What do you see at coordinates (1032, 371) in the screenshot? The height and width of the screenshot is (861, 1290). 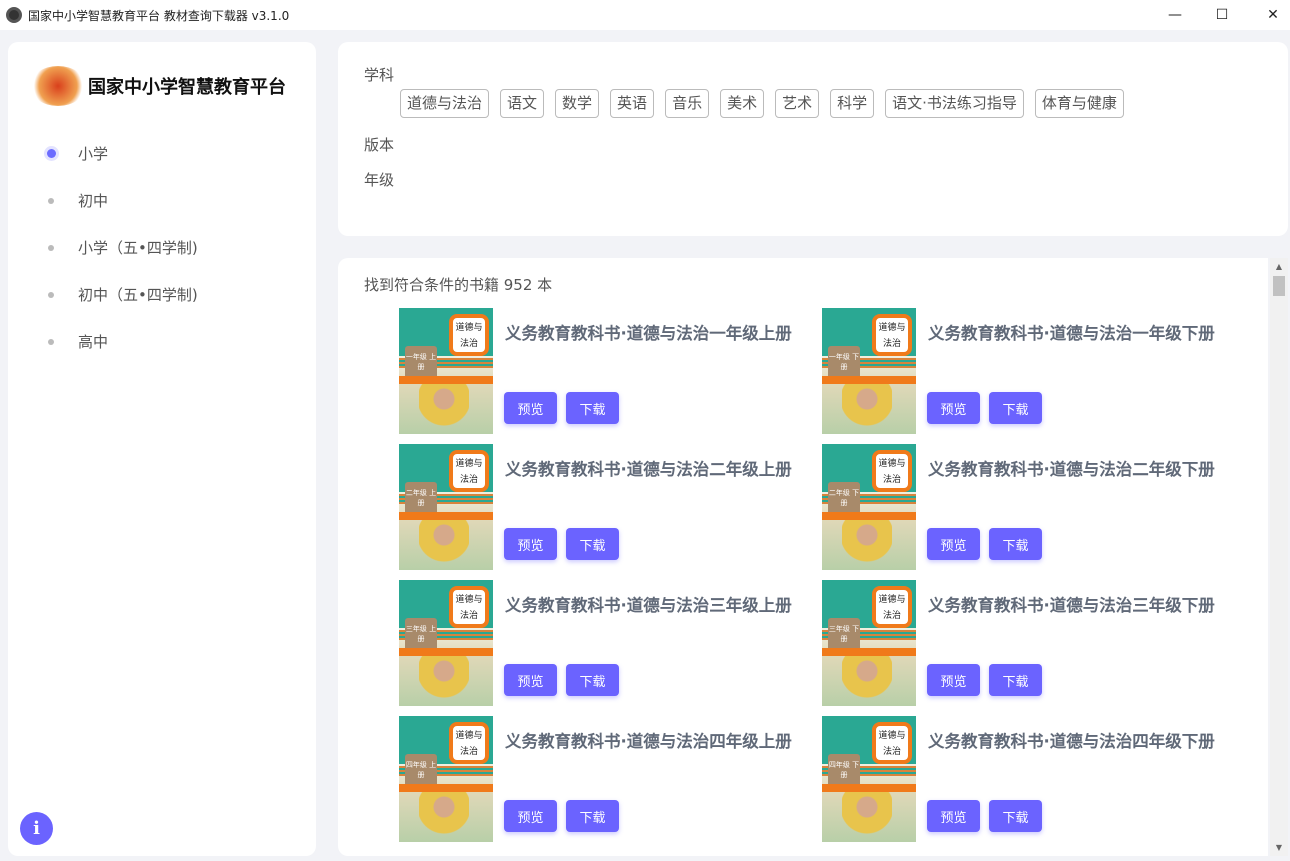 I see `book-item: 一年级 下册 道德与法治 义务教育教科书·道德与法治一年级下册 预览 下载` at bounding box center [1032, 371].